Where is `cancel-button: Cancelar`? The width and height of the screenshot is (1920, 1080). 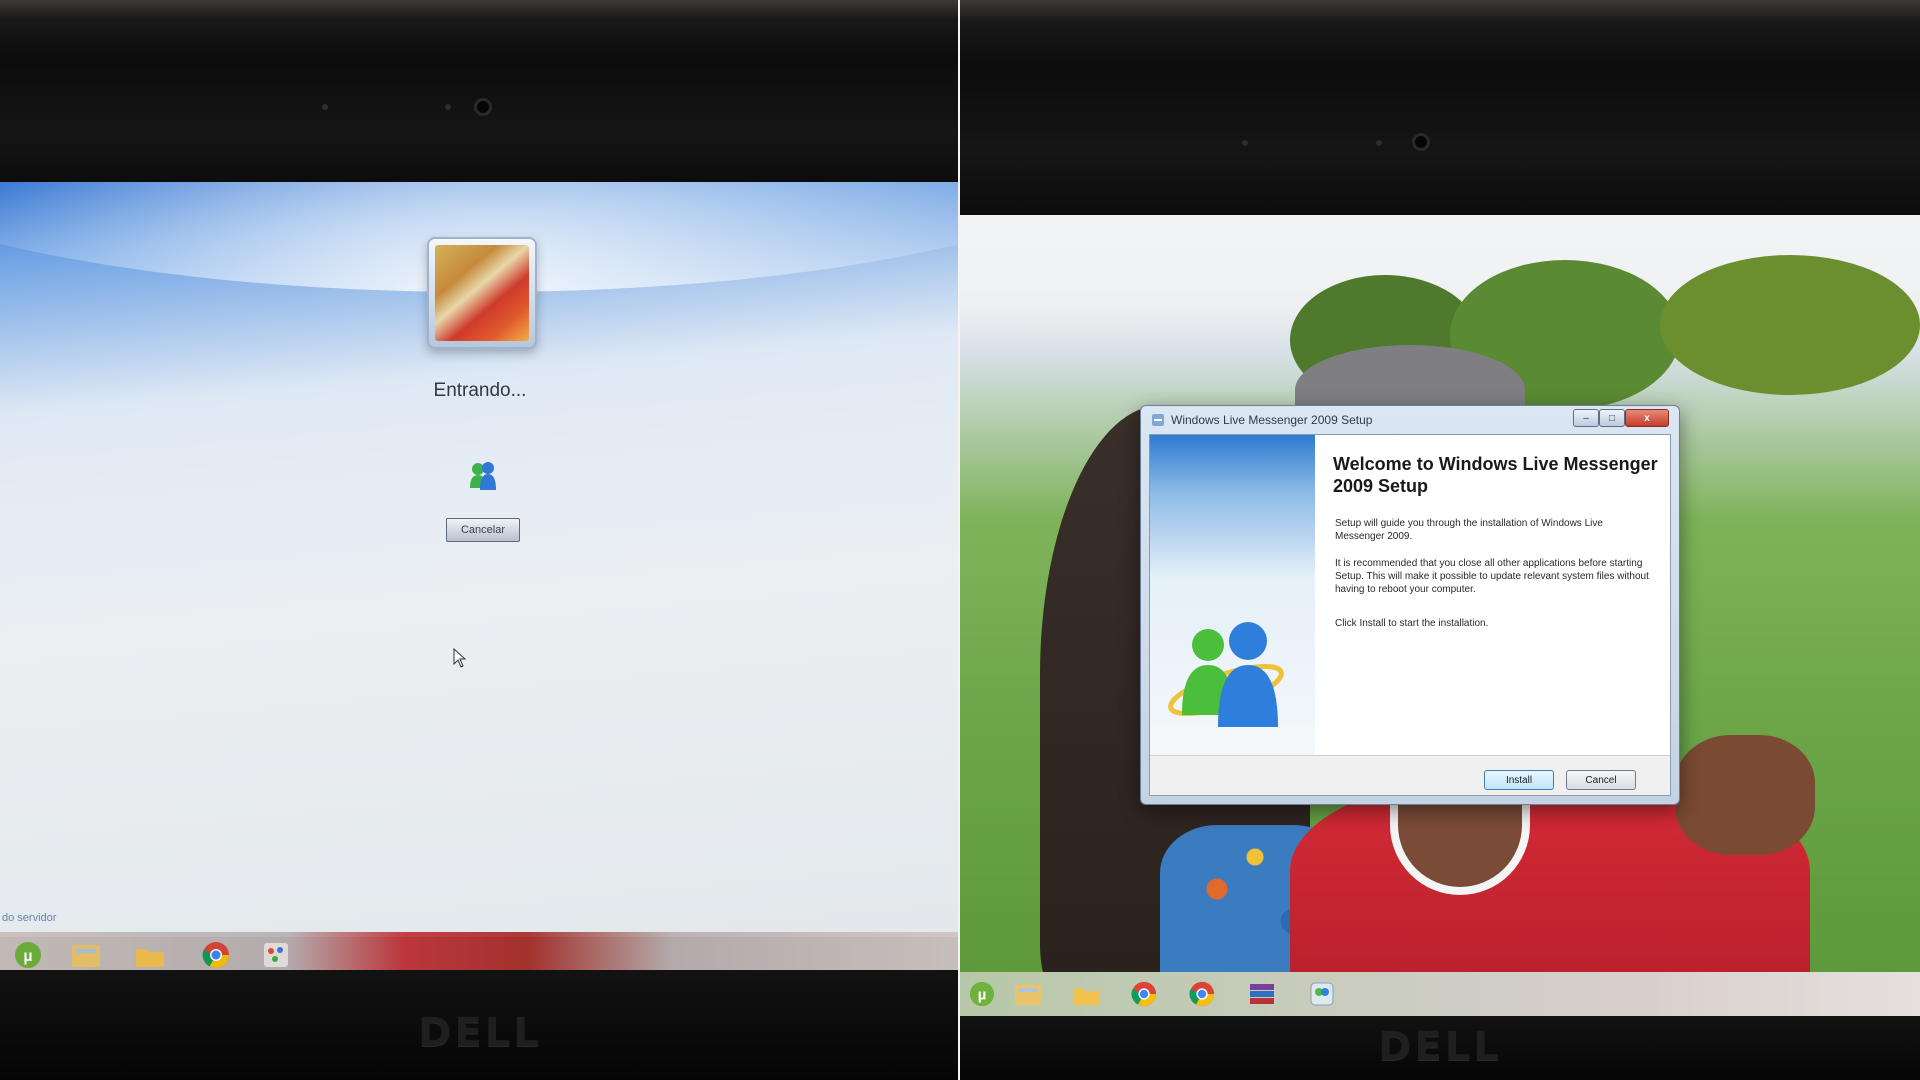 cancel-button: Cancelar is located at coordinates (483, 530).